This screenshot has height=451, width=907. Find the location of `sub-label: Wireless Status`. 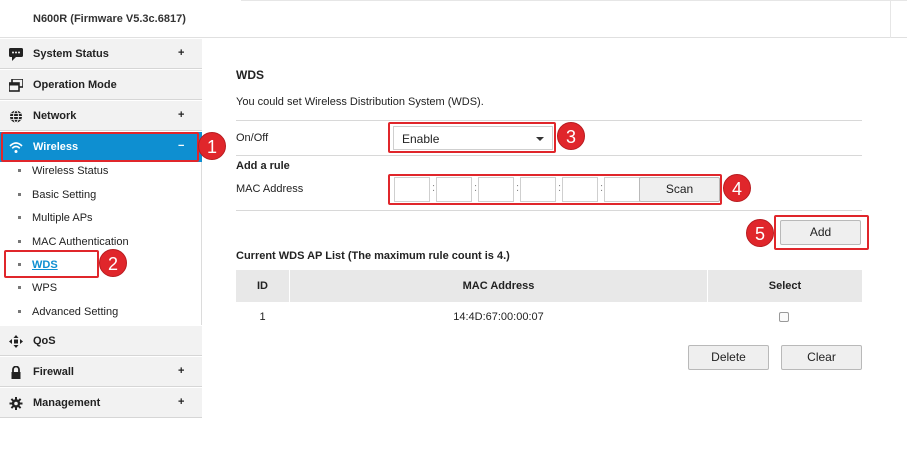

sub-label: Wireless Status is located at coordinates (70, 171).